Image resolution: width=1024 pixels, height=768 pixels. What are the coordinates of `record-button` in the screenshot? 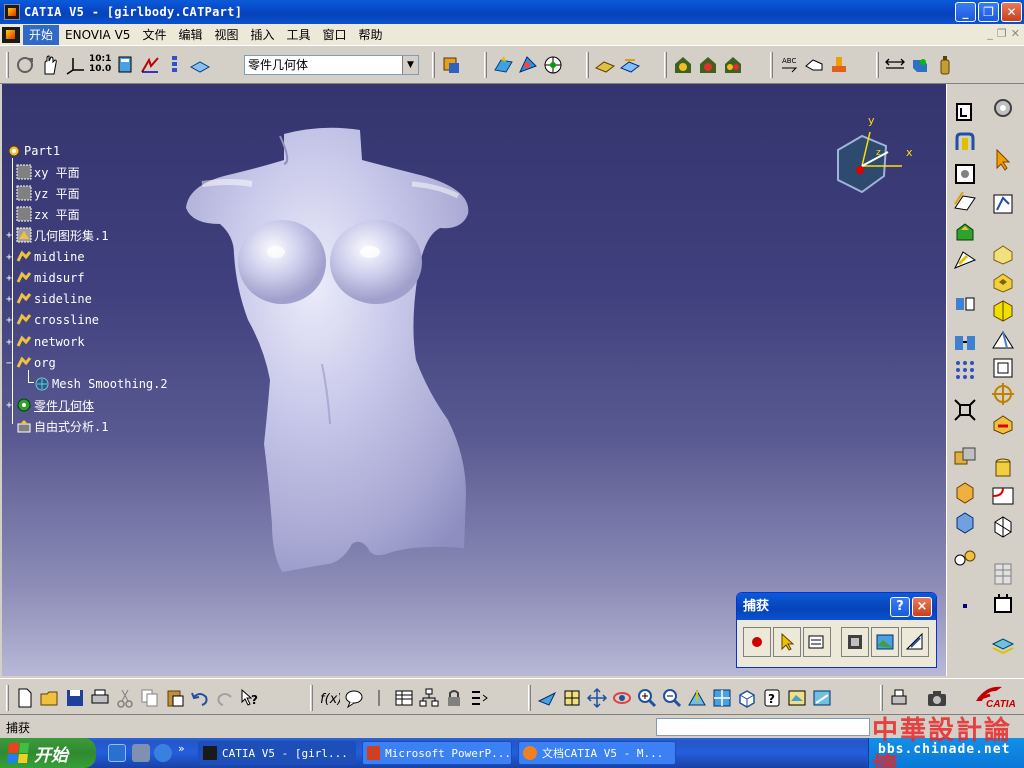 It's located at (757, 642).